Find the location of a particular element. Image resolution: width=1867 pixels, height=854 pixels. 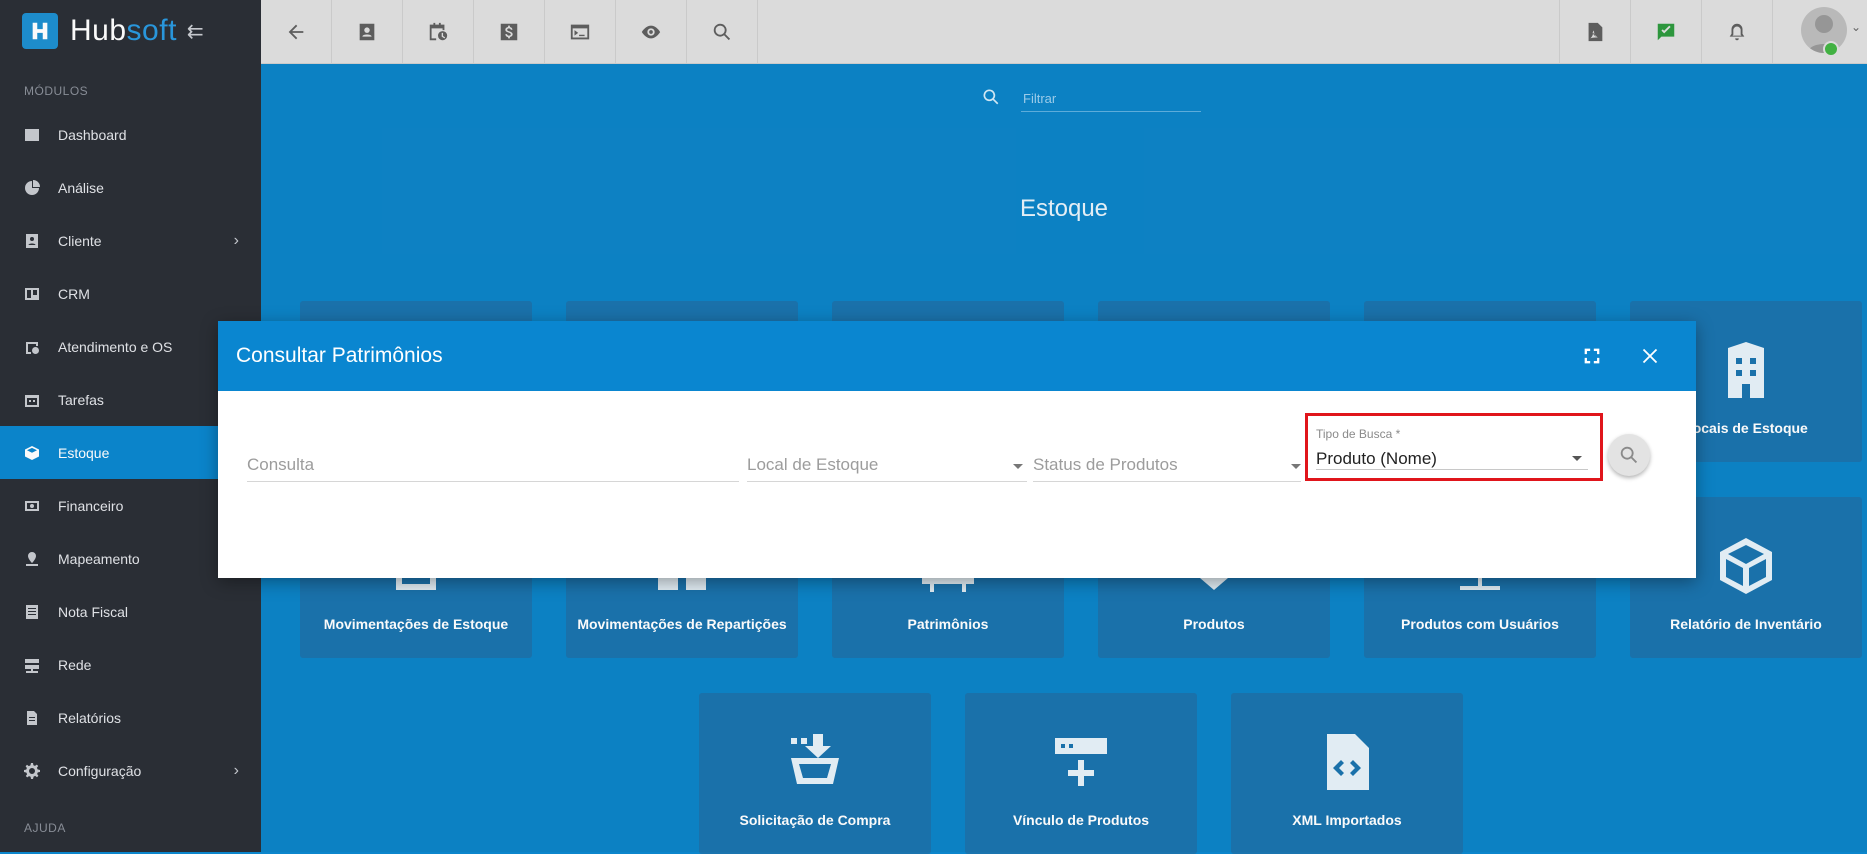

close-icon is located at coordinates (1650, 356).